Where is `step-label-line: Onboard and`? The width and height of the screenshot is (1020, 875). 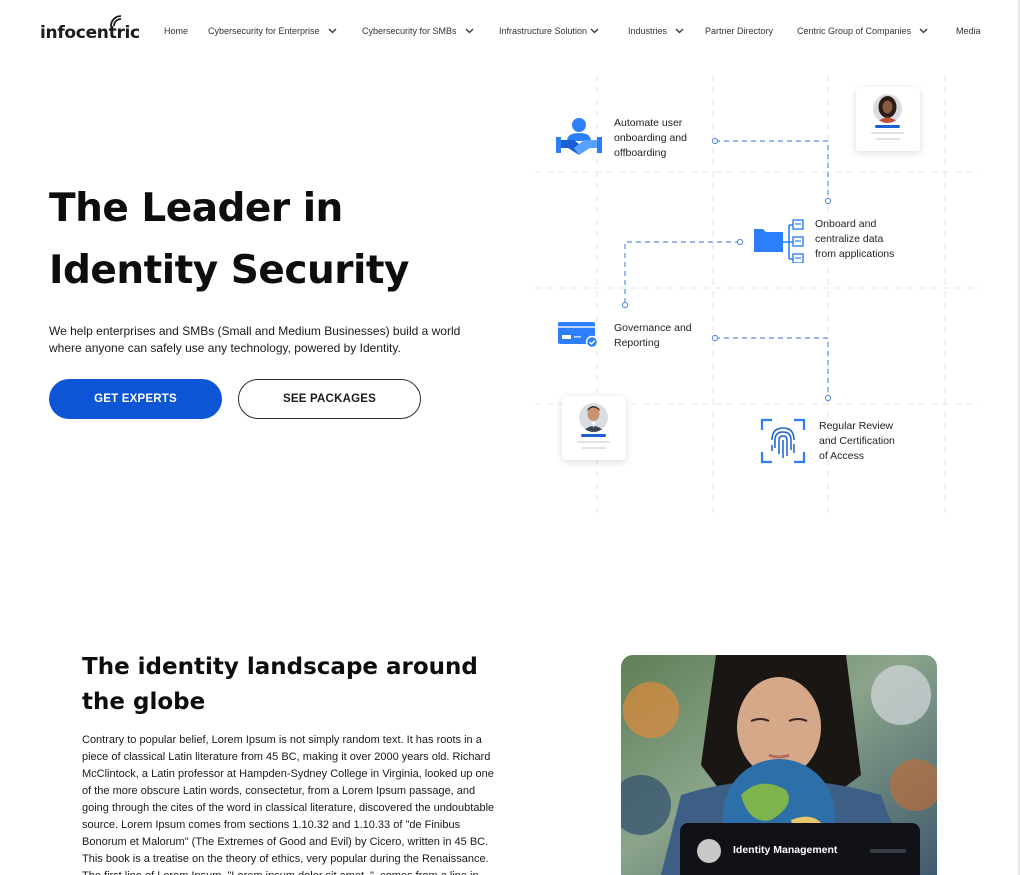
step-label-line: Onboard and is located at coordinates (846, 224).